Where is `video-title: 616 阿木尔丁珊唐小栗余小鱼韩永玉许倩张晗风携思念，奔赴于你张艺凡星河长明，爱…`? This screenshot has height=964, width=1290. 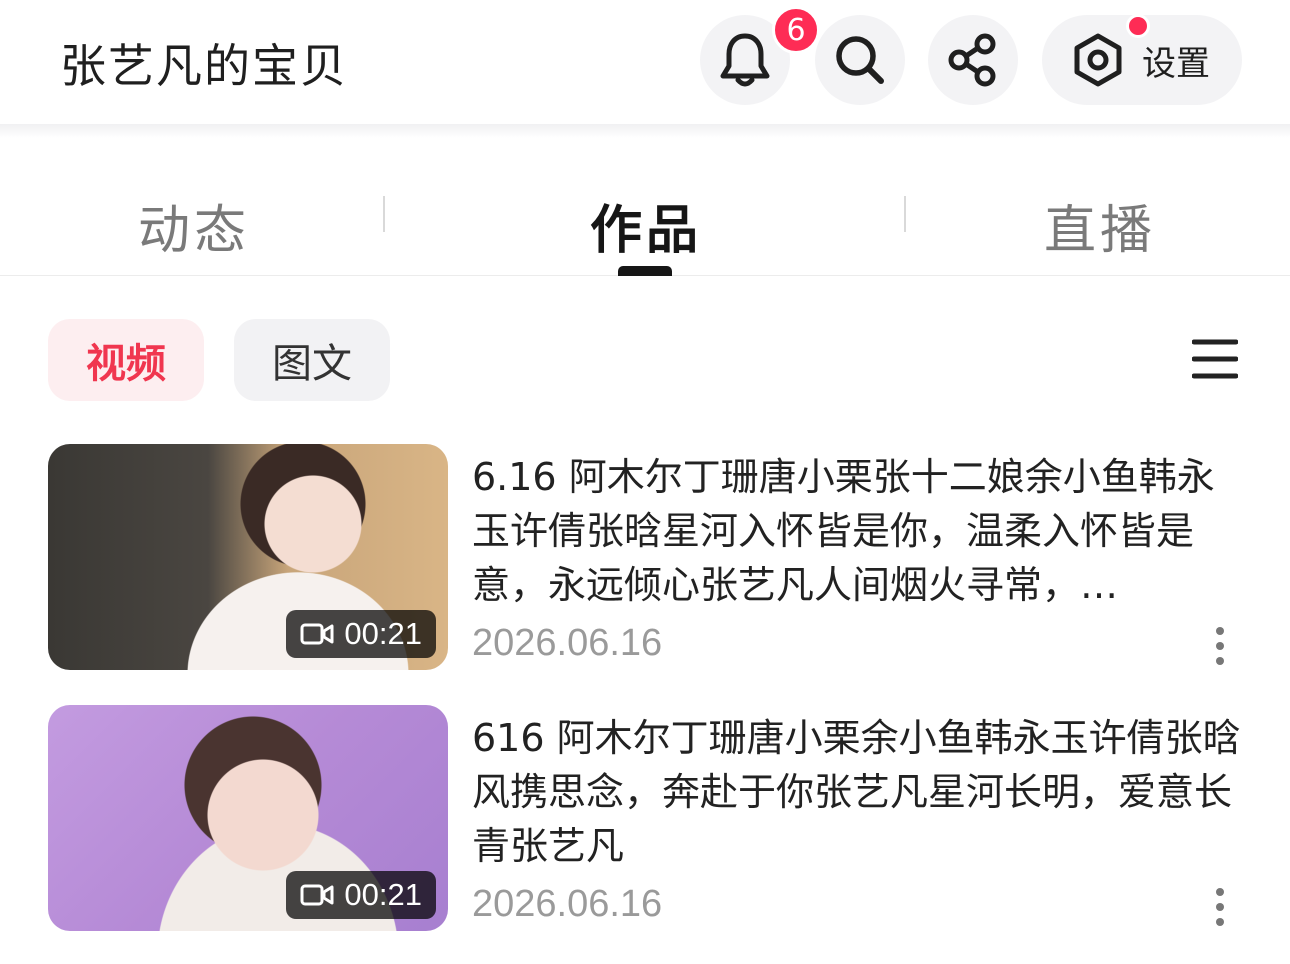
video-title: 616 阿木尔丁珊唐小栗余小鱼韩永玉许倩张晗风携思念，奔赴于你张艺凡星河长明，爱… is located at coordinates (857, 792).